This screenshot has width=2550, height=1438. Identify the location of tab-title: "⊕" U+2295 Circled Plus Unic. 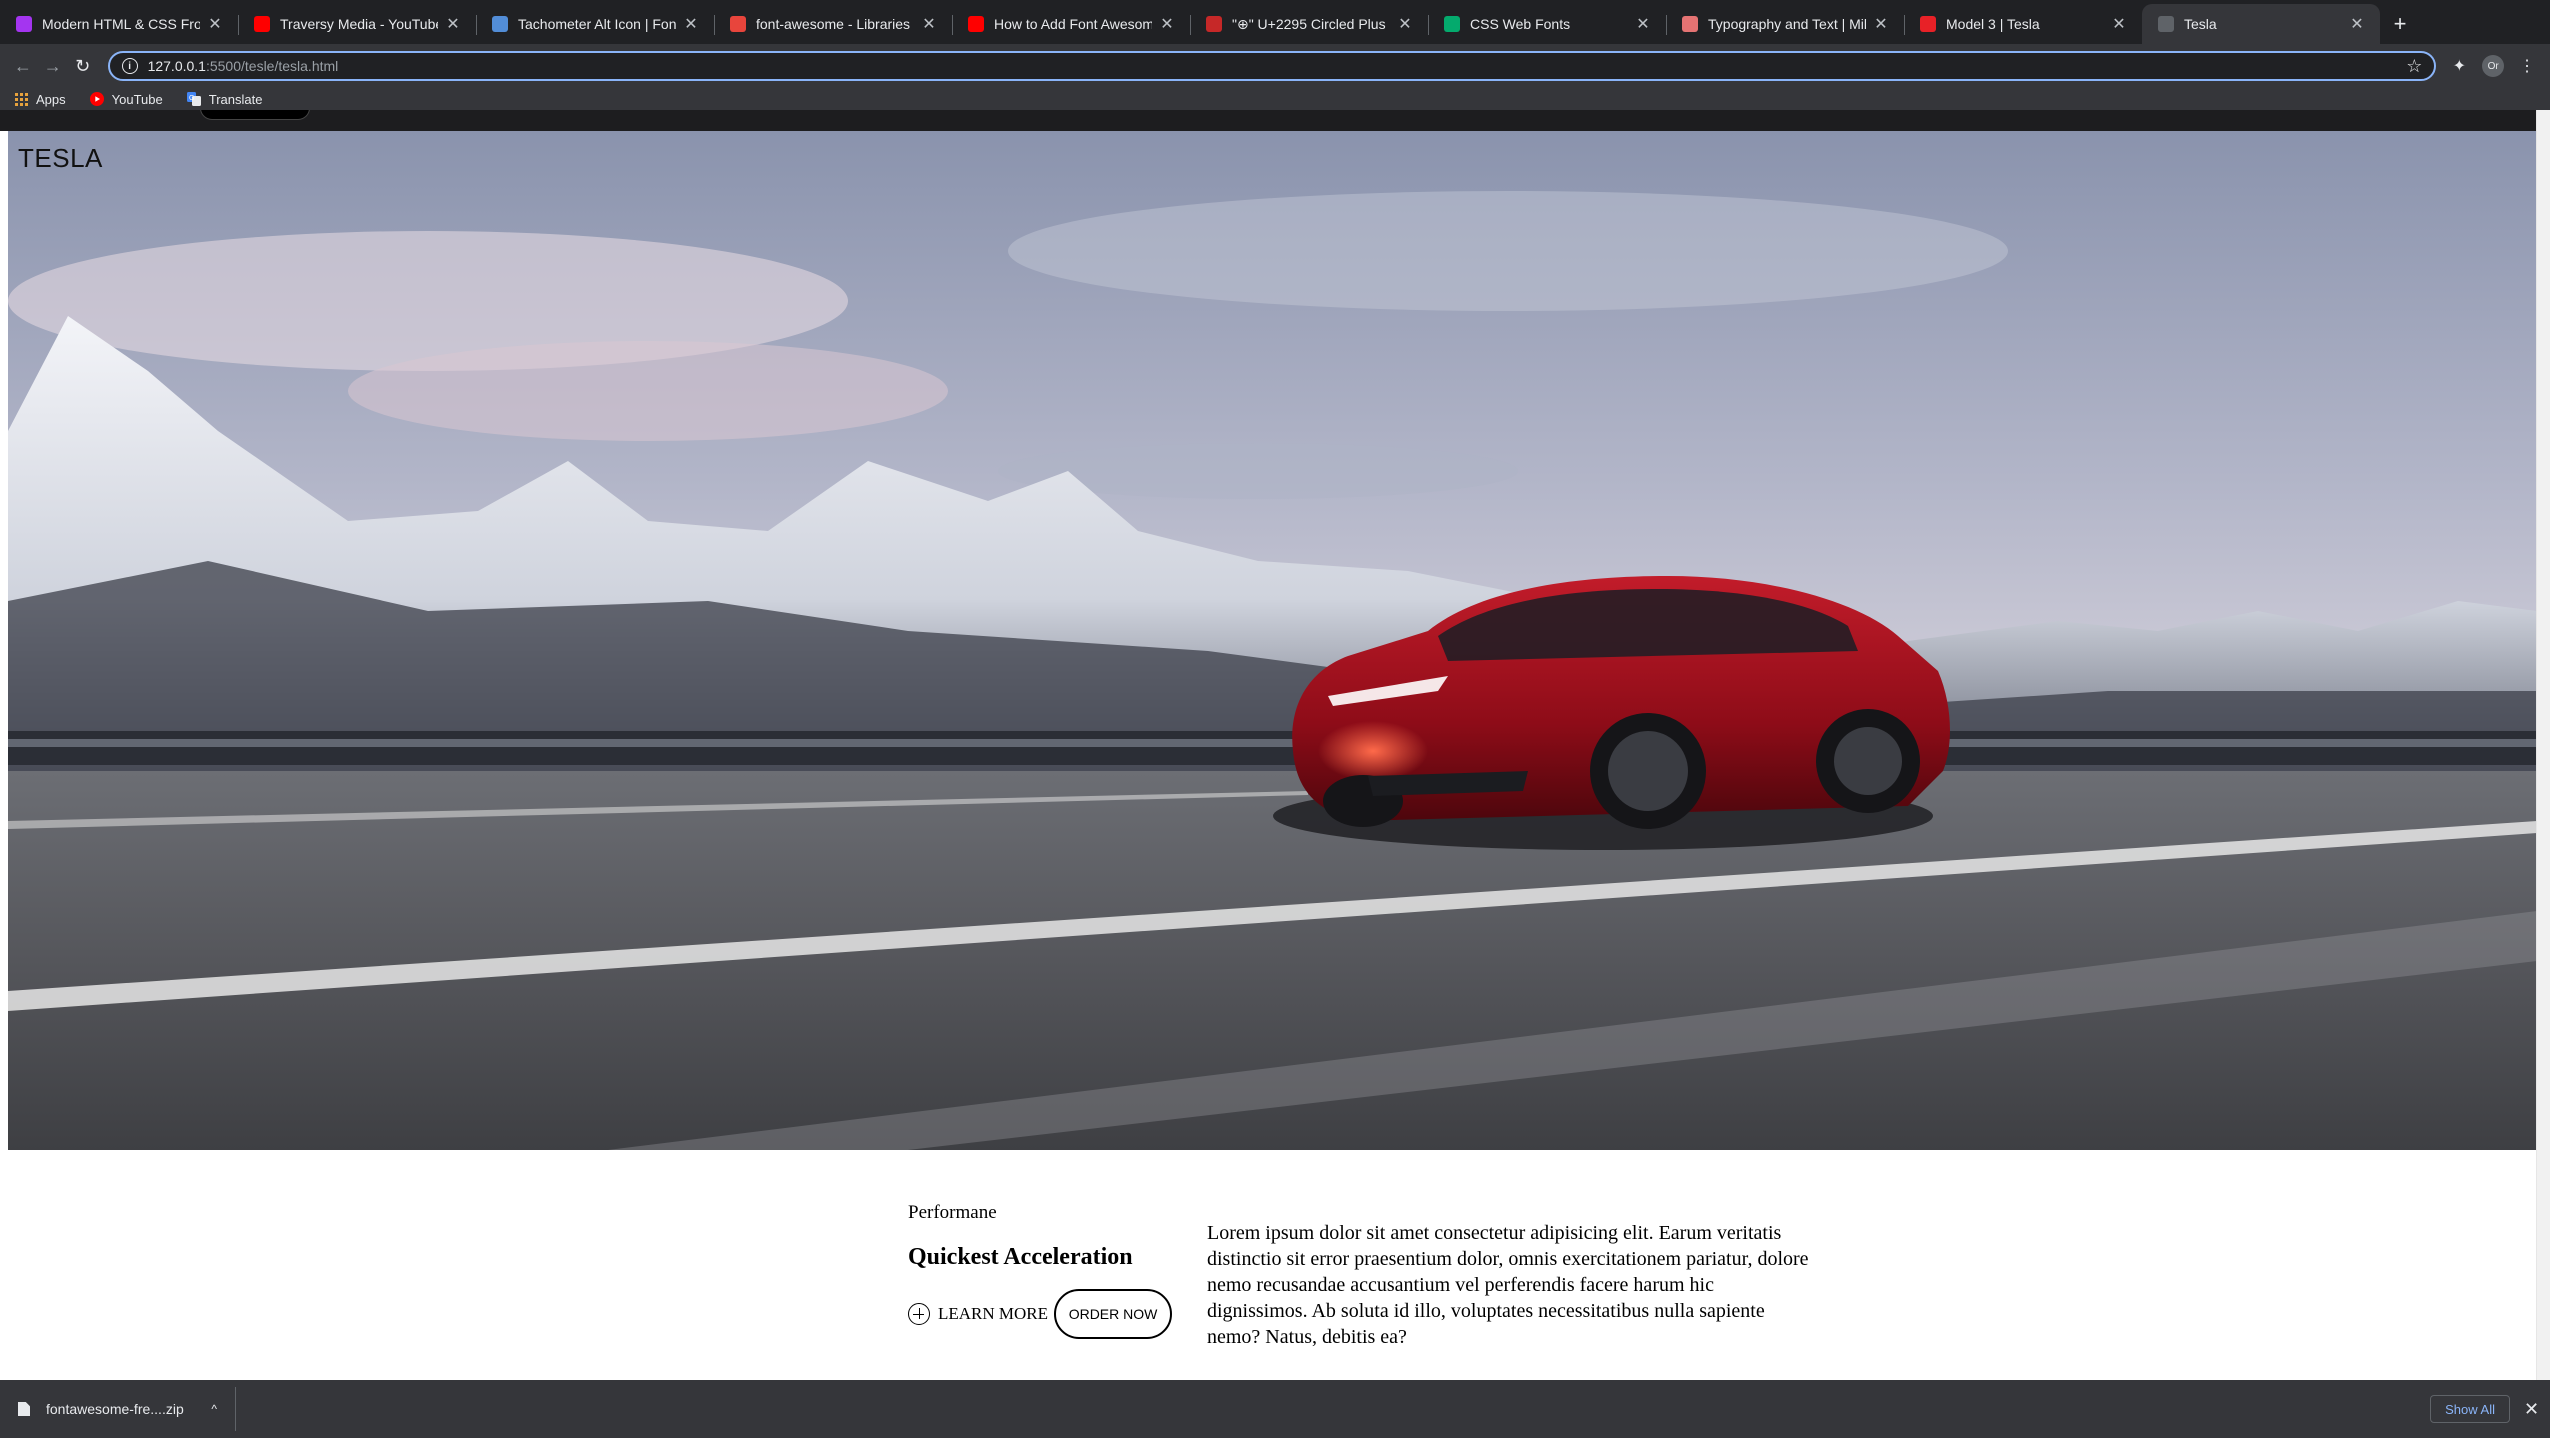
(1311, 23).